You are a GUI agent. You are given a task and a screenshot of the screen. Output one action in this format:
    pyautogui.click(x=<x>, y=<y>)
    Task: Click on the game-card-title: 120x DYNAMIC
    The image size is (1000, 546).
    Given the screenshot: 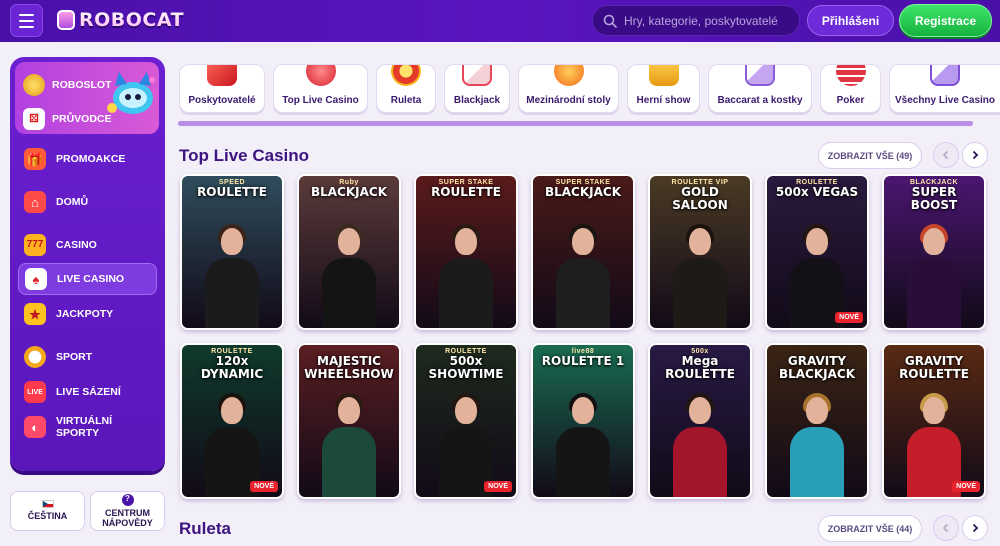 What is the action you would take?
    pyautogui.click(x=232, y=367)
    